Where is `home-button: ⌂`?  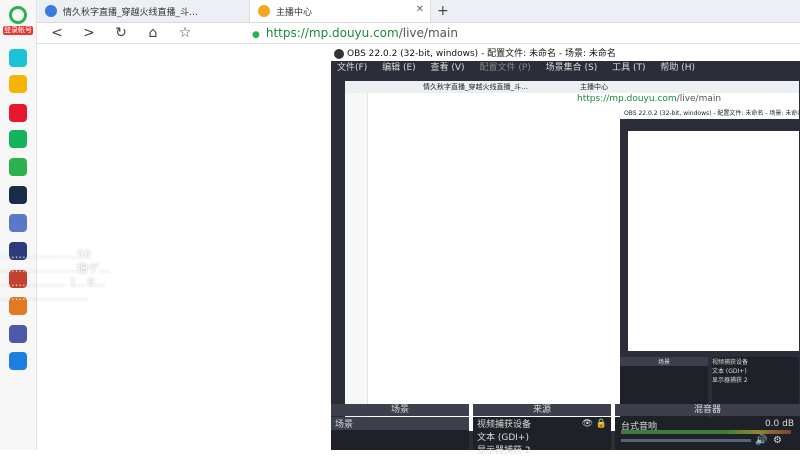
home-button: ⌂ is located at coordinates (153, 33).